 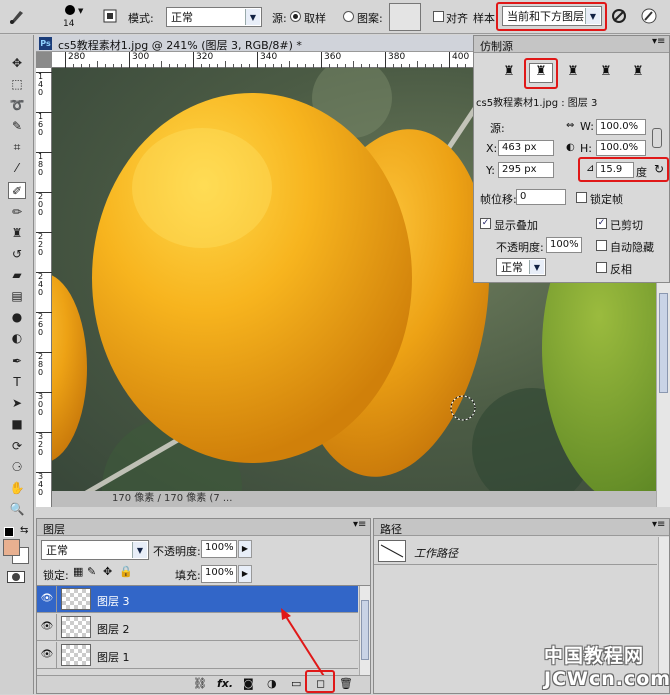 What do you see at coordinates (391, 529) in the screenshot?
I see `paths-tab: 路径` at bounding box center [391, 529].